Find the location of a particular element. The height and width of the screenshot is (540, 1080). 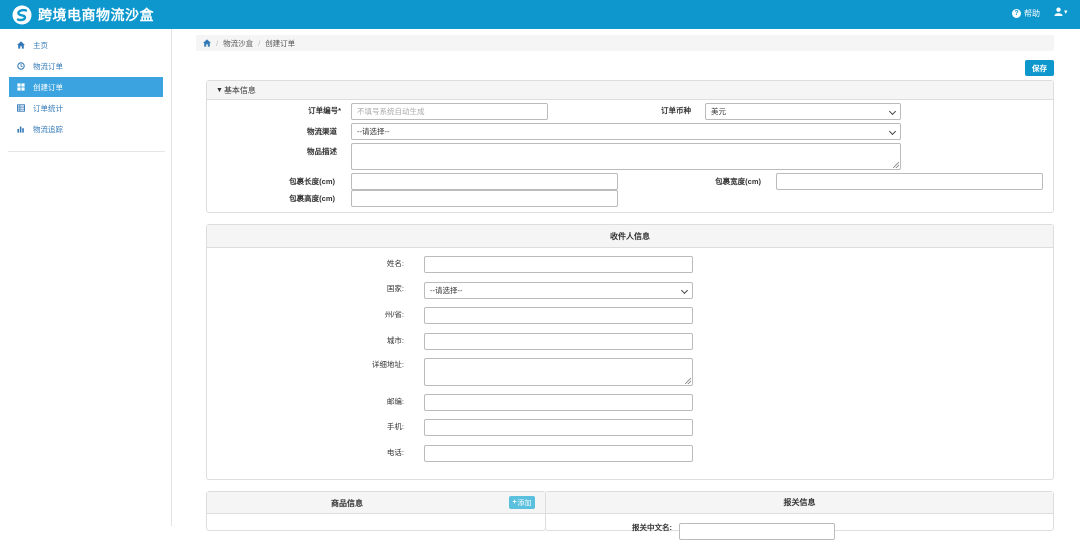

help-label: 帮助 is located at coordinates (1032, 13).